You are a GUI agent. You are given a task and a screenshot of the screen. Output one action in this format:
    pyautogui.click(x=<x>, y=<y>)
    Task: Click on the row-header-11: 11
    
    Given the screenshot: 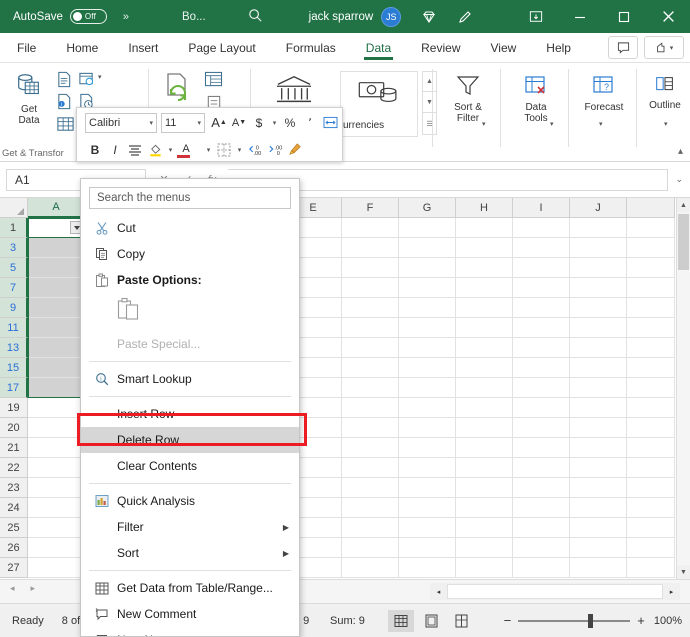 What is the action you would take?
    pyautogui.click(x=14, y=328)
    